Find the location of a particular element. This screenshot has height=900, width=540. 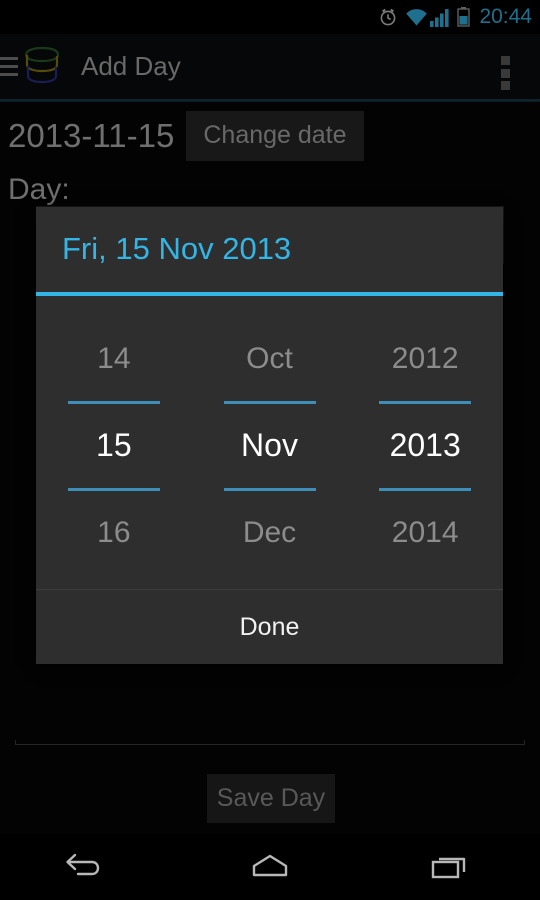

month-picker: Oct Nov Dec is located at coordinates (270, 445).